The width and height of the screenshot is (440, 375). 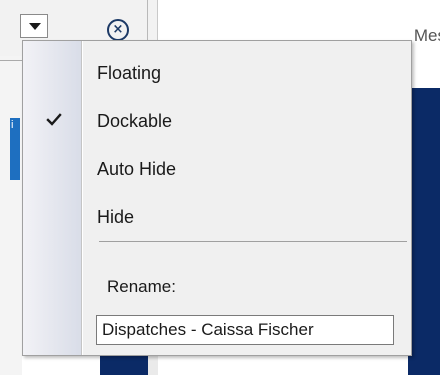 I want to click on window-position-dropdown-button, so click(x=34, y=26).